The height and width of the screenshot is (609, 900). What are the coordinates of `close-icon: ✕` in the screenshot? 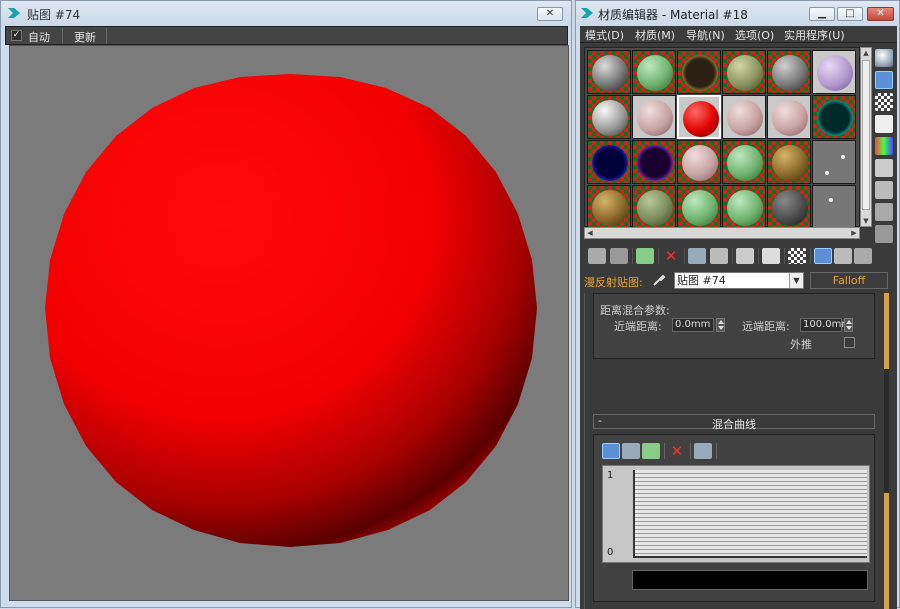 It's located at (550, 13).